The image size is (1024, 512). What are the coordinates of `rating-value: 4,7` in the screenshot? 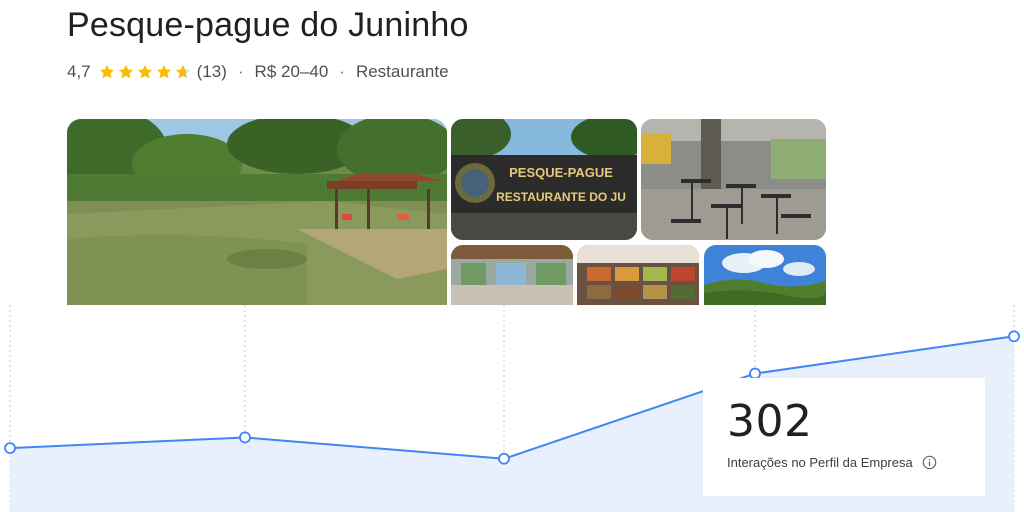 It's located at (79, 71).